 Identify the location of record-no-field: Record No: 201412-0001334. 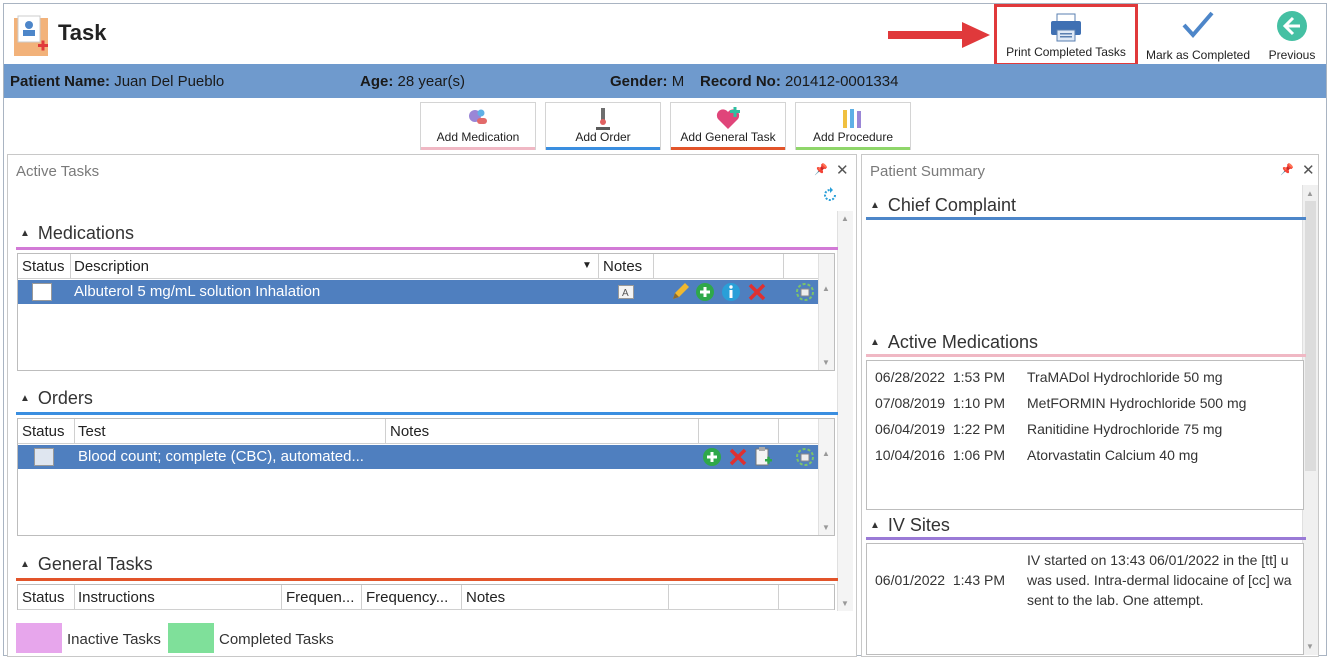
(799, 81).